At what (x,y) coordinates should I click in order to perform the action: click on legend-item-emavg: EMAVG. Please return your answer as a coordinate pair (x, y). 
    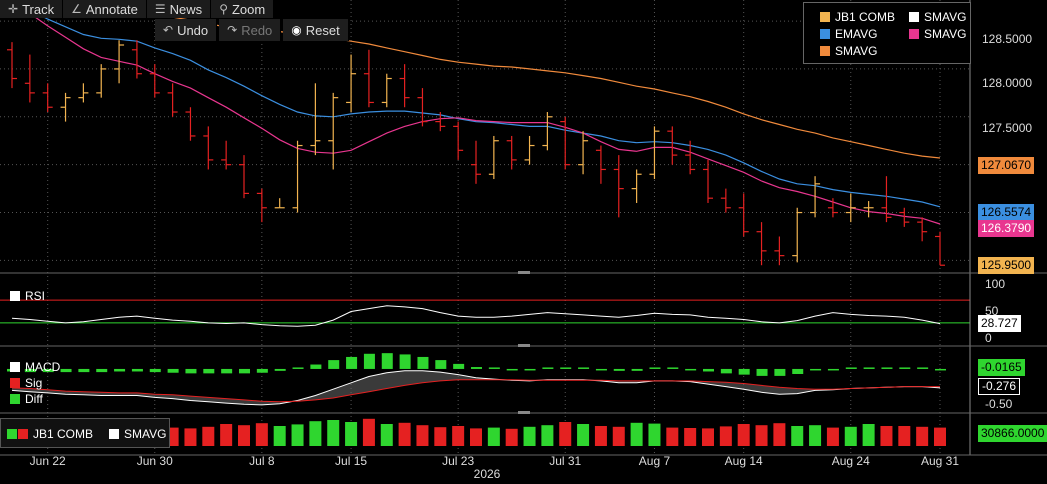
    Looking at the image, I should click on (848, 34).